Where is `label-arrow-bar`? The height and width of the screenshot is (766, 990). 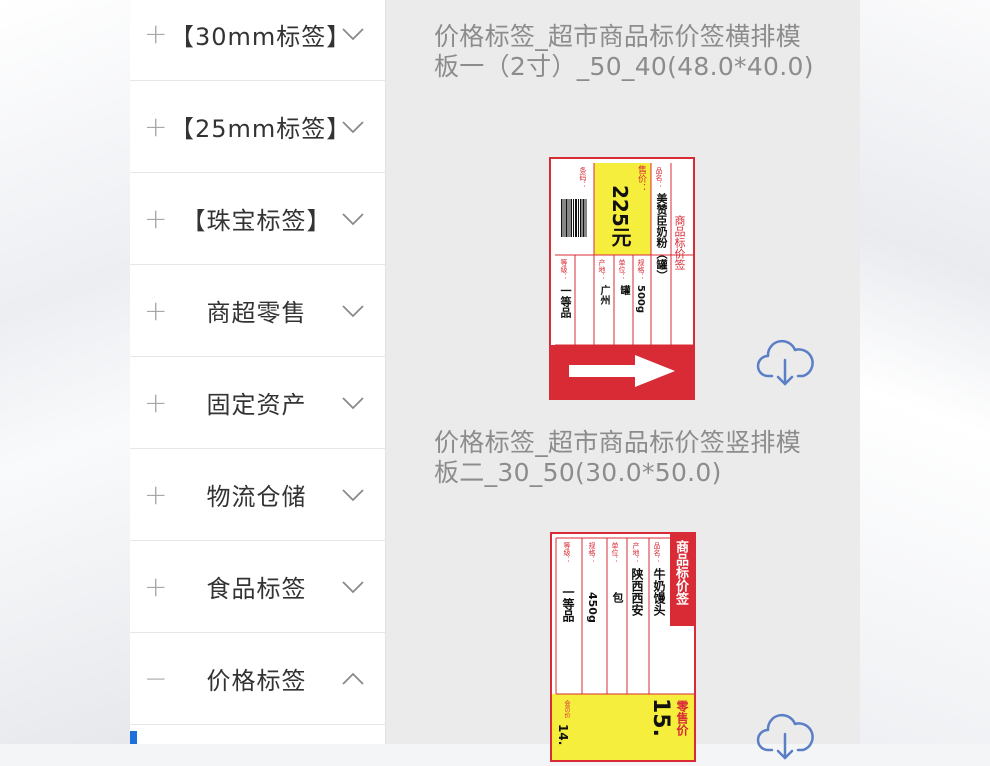 label-arrow-bar is located at coordinates (622, 371).